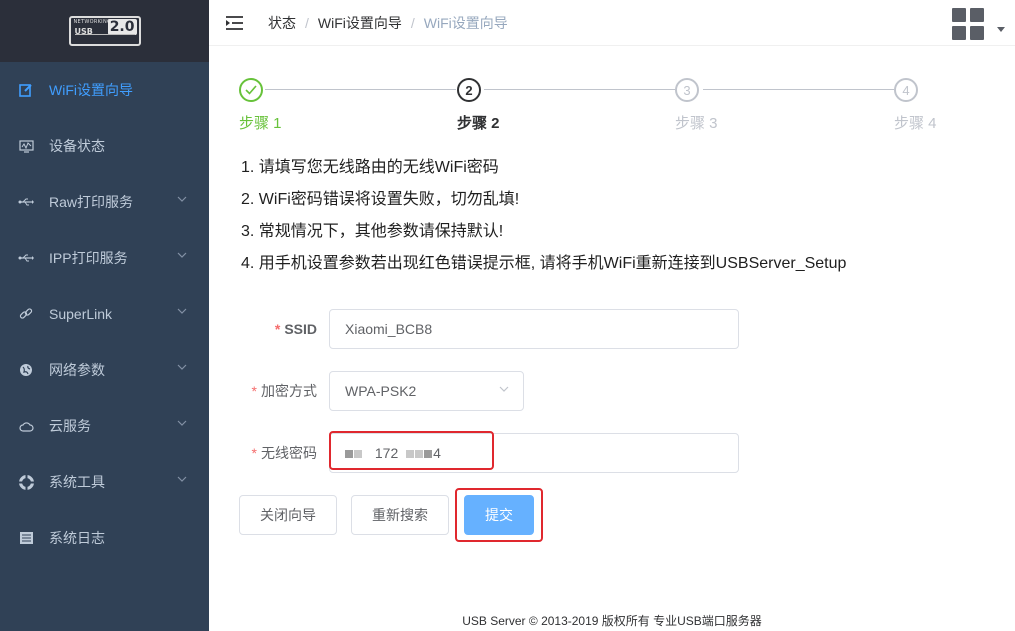  I want to click on sidebar-item-raw-print: Raw打印服务, so click(104, 202).